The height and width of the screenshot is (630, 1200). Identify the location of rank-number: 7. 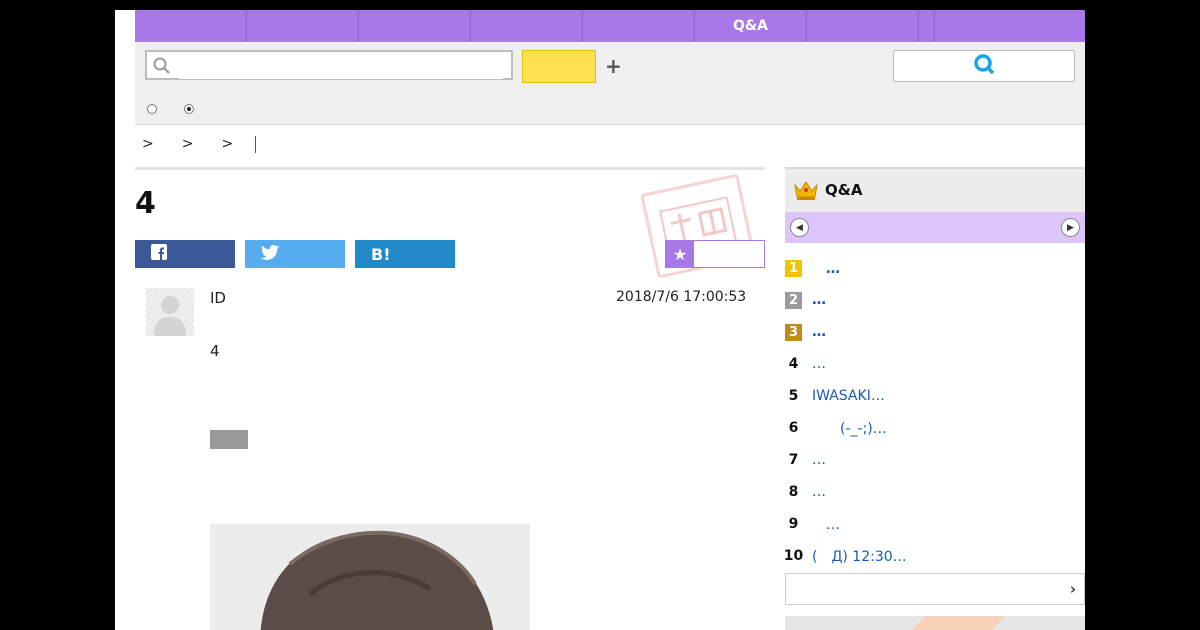
(793, 460).